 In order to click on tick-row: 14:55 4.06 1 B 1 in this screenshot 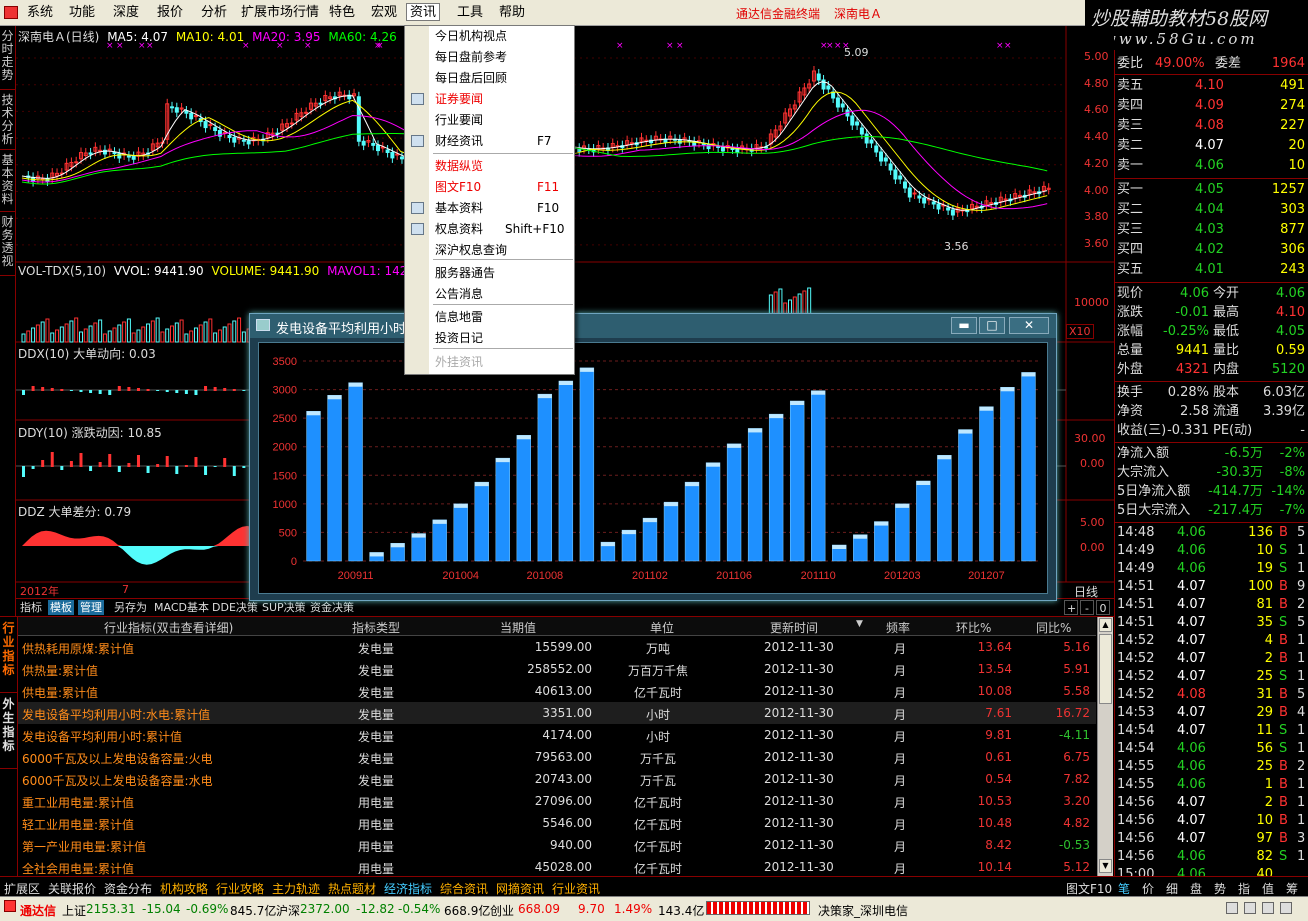, I will do `click(1211, 785)`.